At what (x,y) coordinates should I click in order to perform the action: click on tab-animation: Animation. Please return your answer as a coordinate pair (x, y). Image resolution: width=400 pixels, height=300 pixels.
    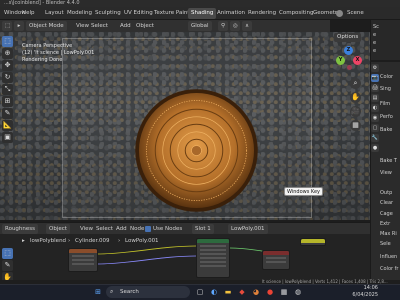
    Looking at the image, I should click on (231, 13).